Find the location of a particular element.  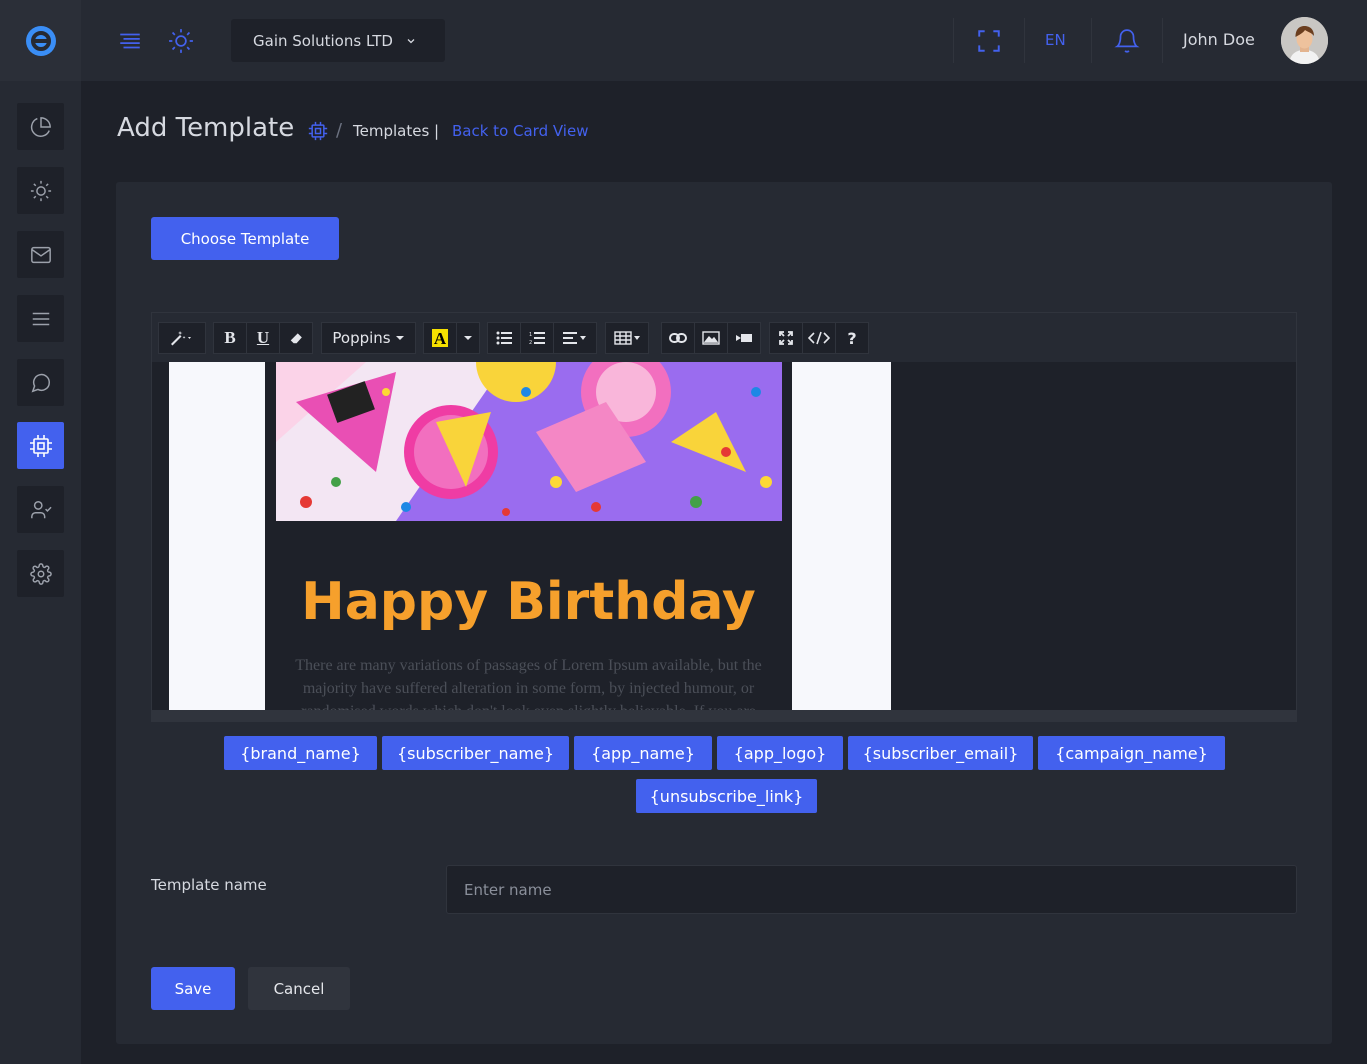

fullscreen-icon is located at coordinates (989, 41).